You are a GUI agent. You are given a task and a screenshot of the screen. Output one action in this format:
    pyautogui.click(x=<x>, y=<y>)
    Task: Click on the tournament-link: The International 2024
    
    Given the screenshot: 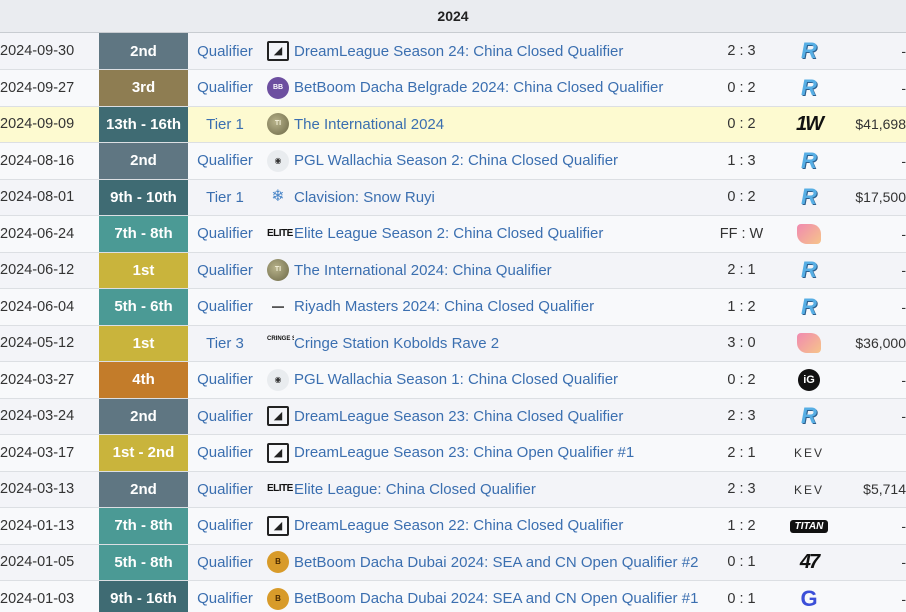 What is the action you would take?
    pyautogui.click(x=501, y=124)
    